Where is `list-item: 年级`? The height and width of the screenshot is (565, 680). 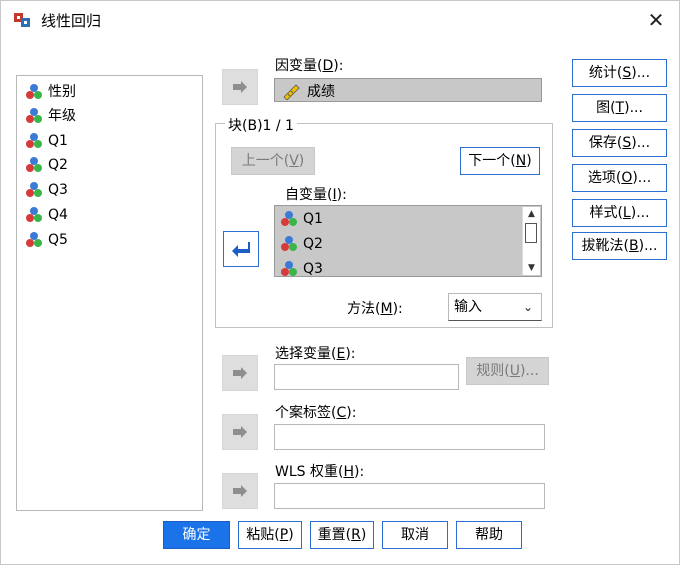 list-item: 年级 is located at coordinates (50, 116).